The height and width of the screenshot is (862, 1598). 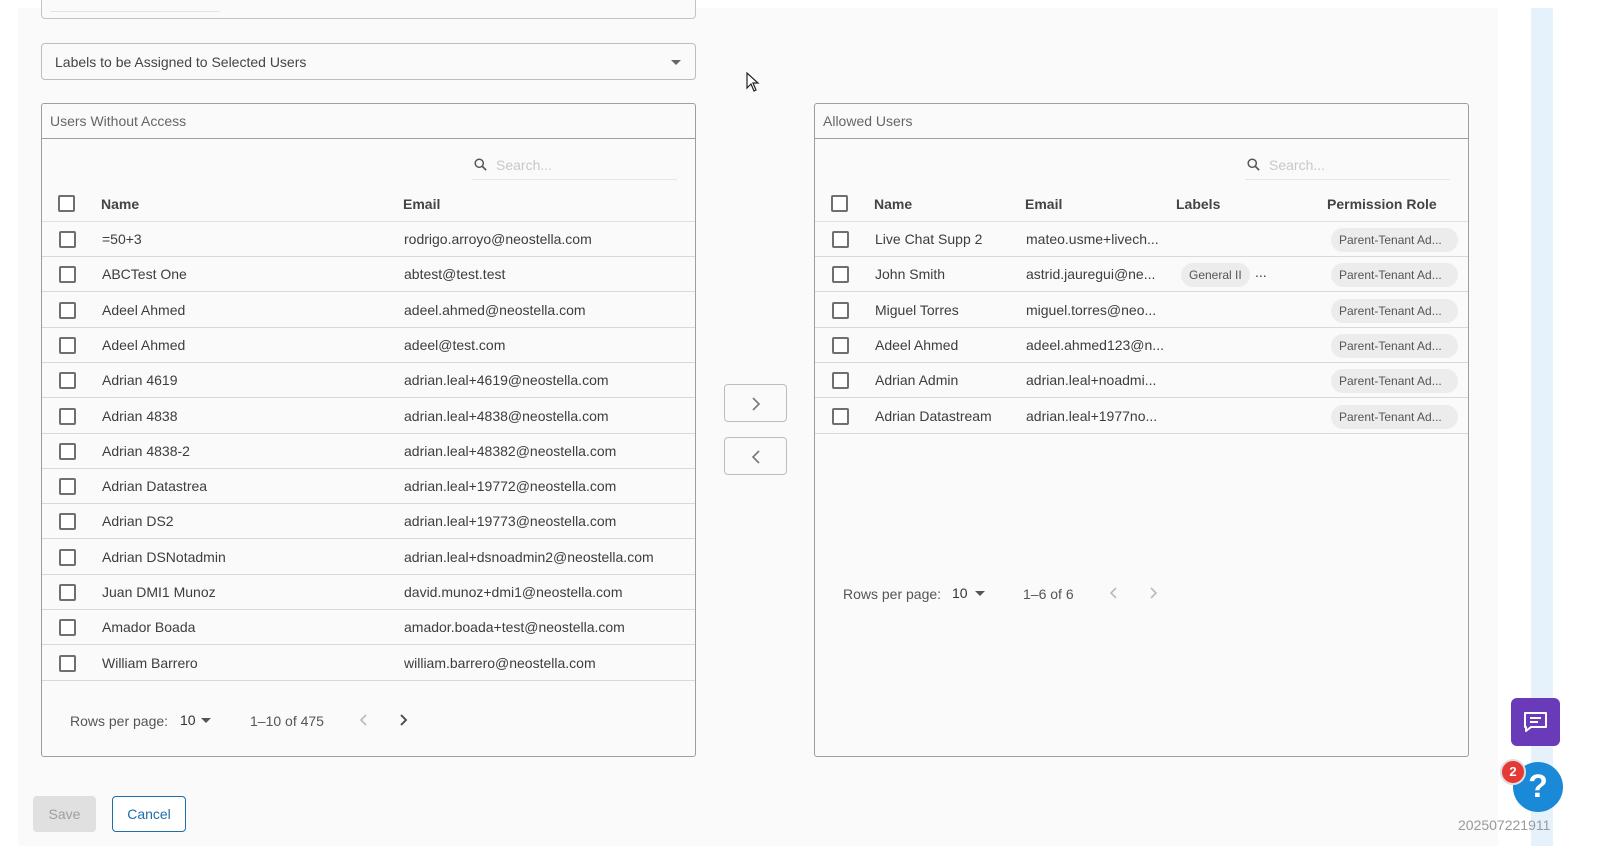 I want to click on search-icon, so click(x=1253, y=164).